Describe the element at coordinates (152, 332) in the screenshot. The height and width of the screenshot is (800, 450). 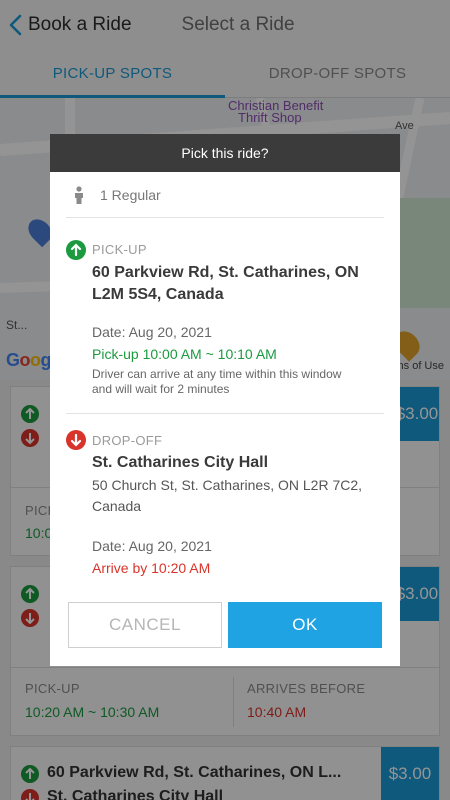
I see `pickup-date: Date: Aug 20, 2021` at that location.